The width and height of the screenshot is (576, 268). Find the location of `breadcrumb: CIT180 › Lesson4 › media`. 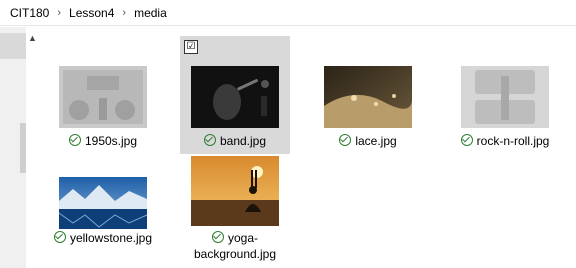

breadcrumb: CIT180 › Lesson4 › media is located at coordinates (288, 13).